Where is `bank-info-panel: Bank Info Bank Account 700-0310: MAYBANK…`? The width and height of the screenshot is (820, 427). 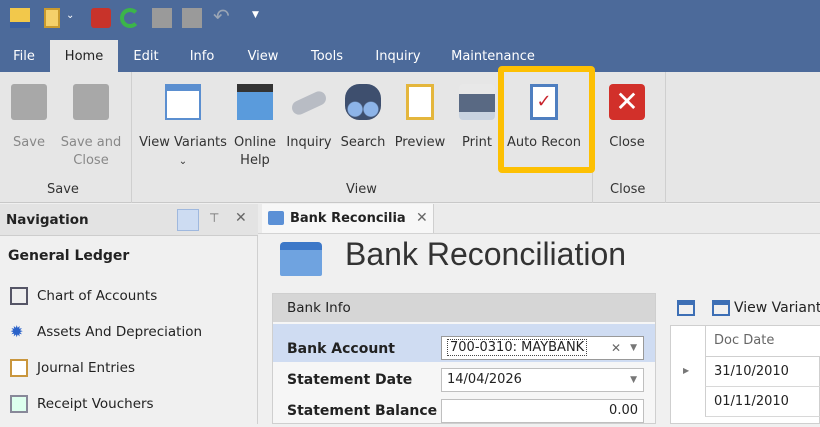
bank-info-panel: Bank Info Bank Account 700-0310: MAYBANK… is located at coordinates (464, 358).